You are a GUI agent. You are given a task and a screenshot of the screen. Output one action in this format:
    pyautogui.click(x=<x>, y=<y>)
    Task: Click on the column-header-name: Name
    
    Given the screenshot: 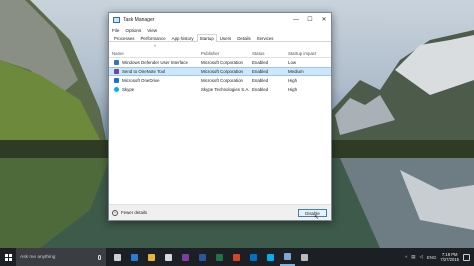 What is the action you would take?
    pyautogui.click(x=155, y=53)
    